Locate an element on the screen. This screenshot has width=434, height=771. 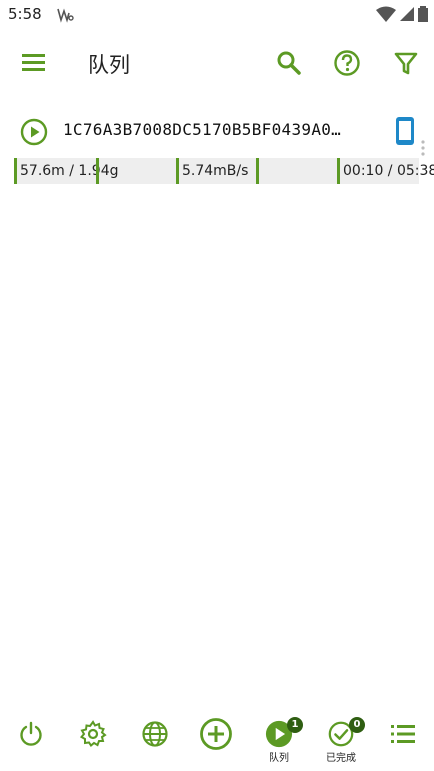
more-options-icon is located at coordinates (423, 148).